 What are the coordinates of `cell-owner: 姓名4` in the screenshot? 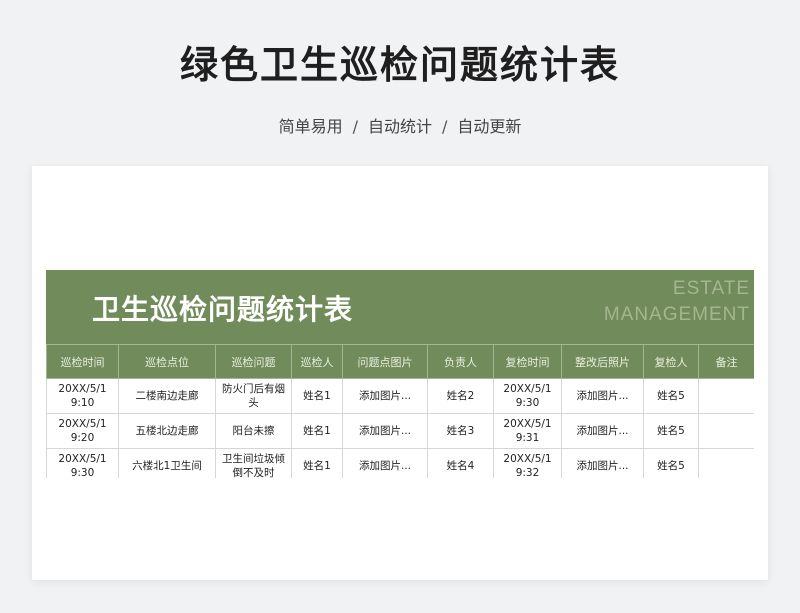 It's located at (460, 463).